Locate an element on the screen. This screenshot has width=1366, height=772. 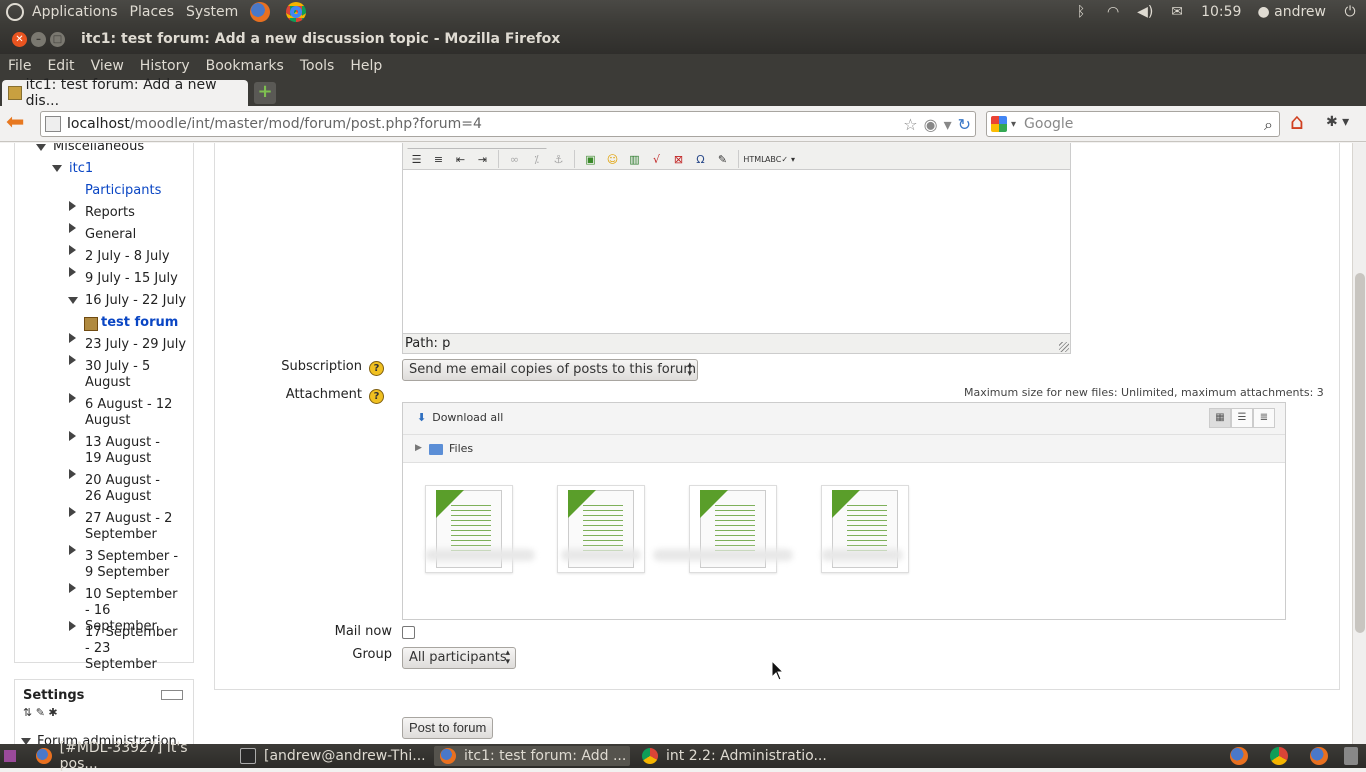
emoticon-icon: ☺ is located at coordinates (612, 159).